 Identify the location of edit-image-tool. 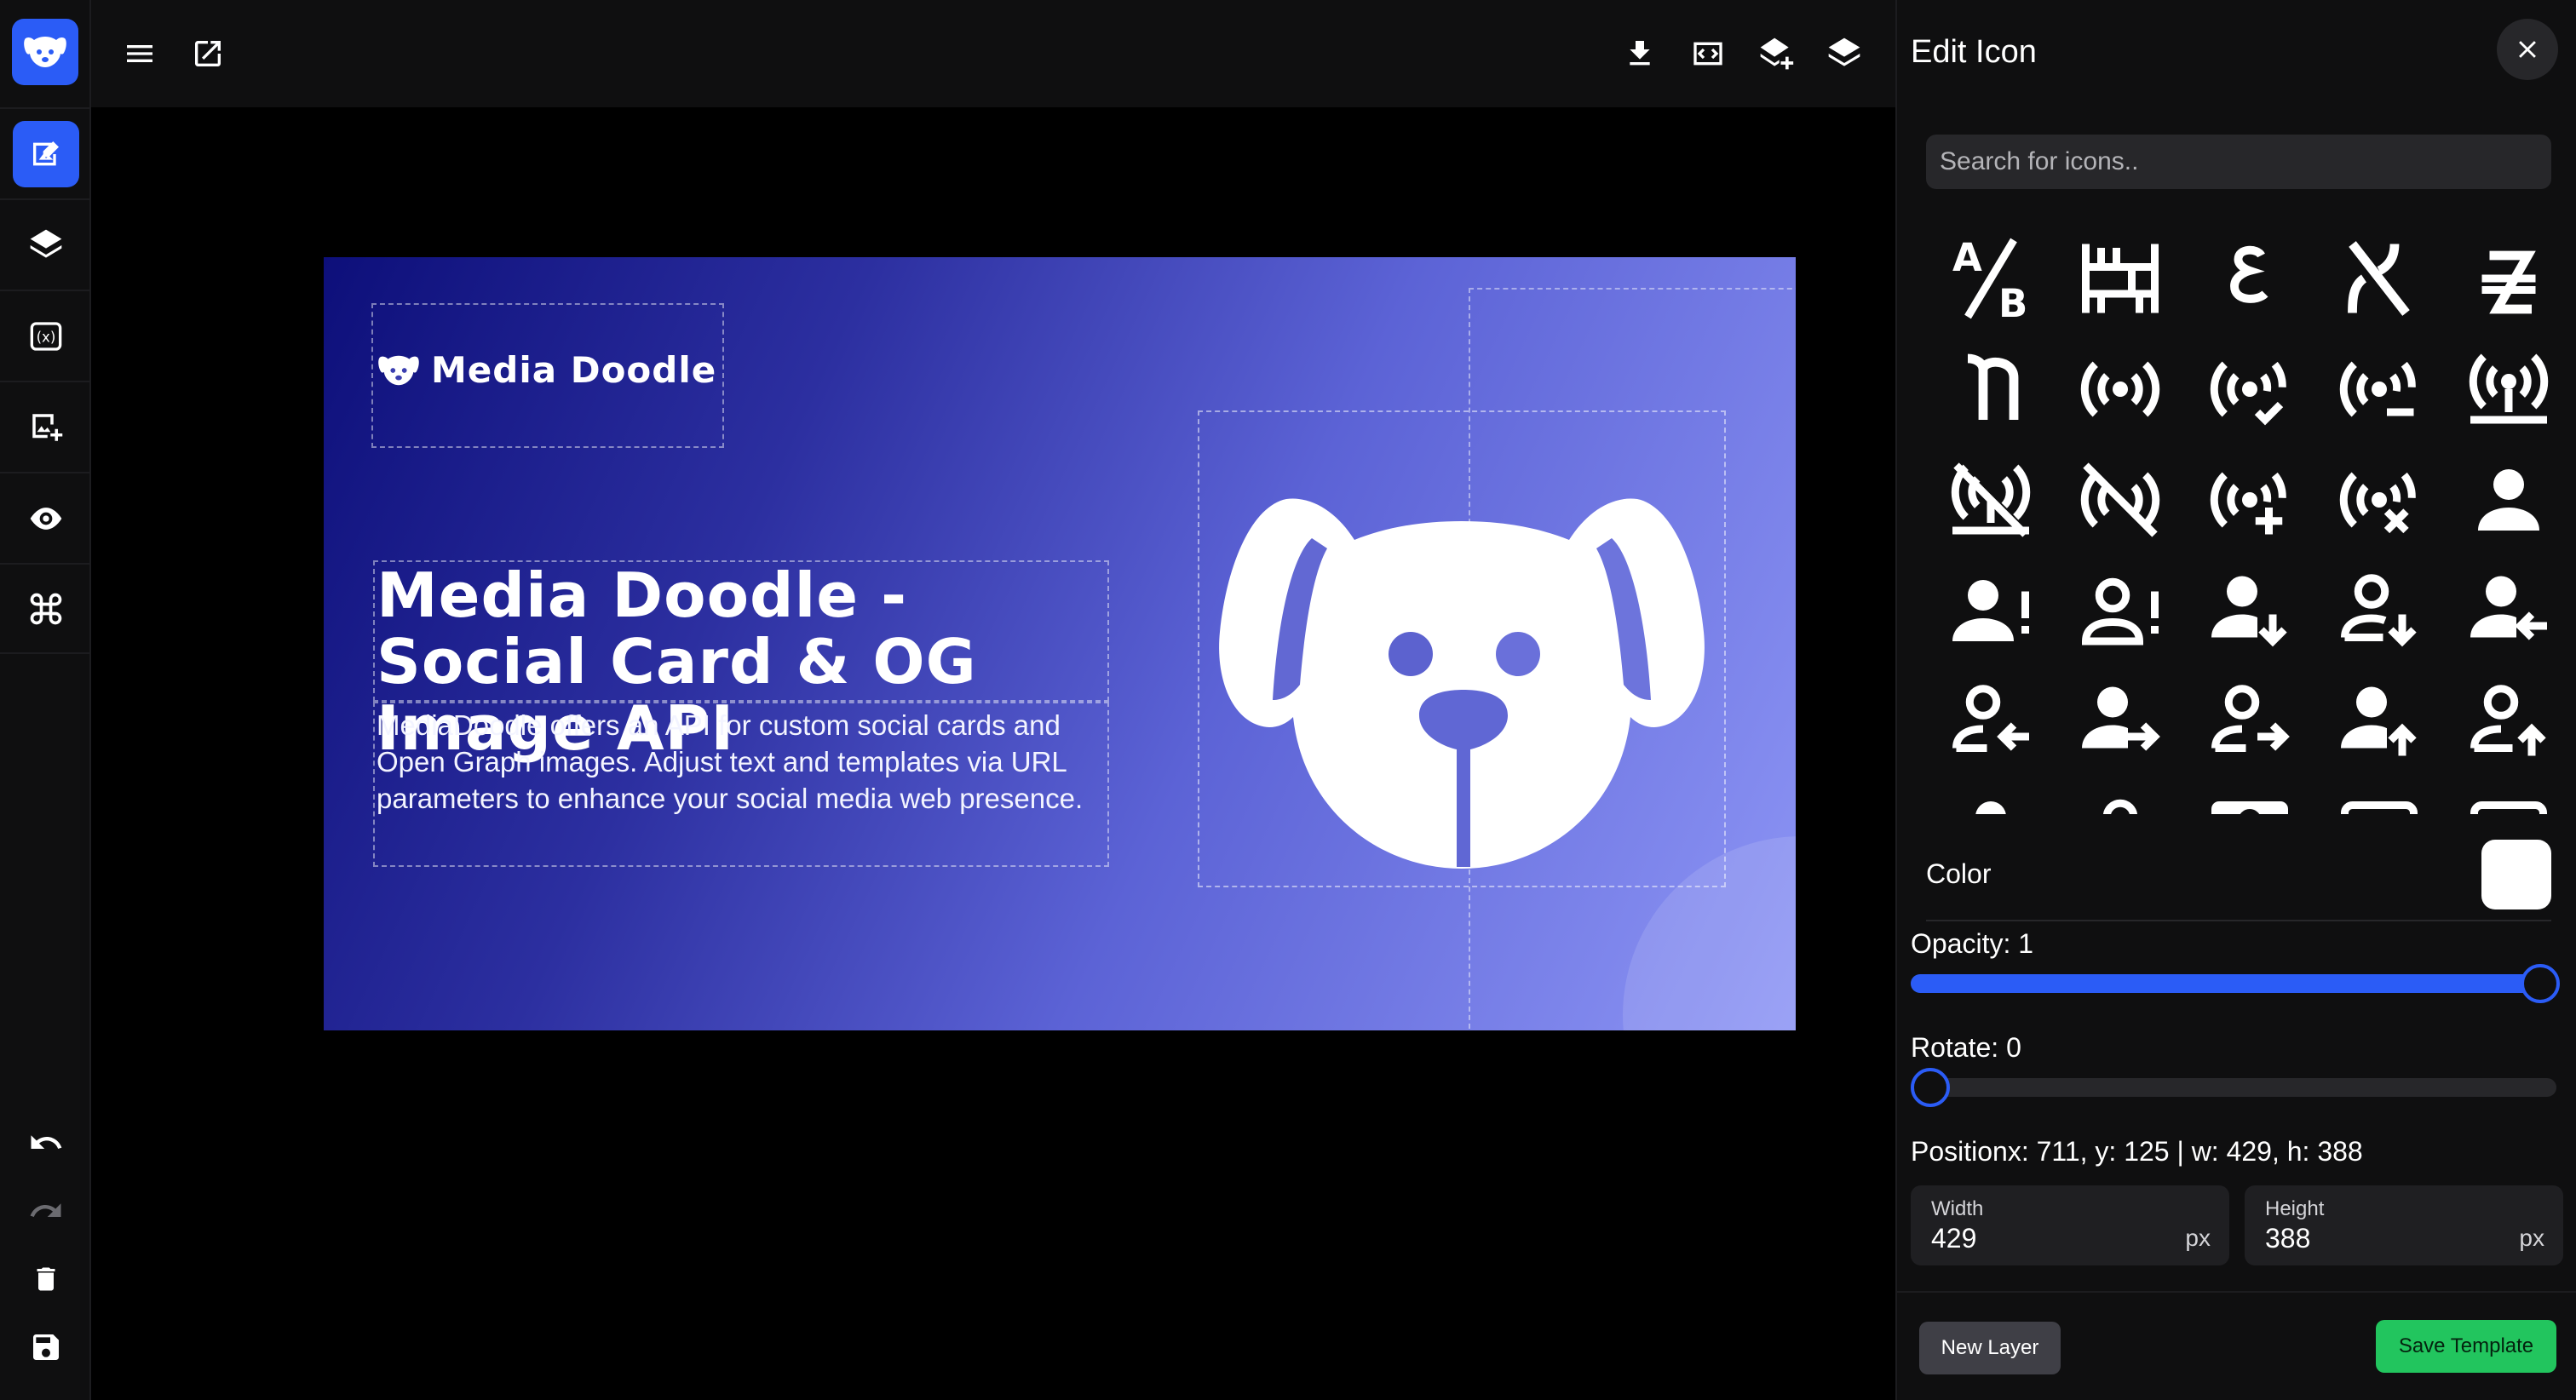
(46, 152).